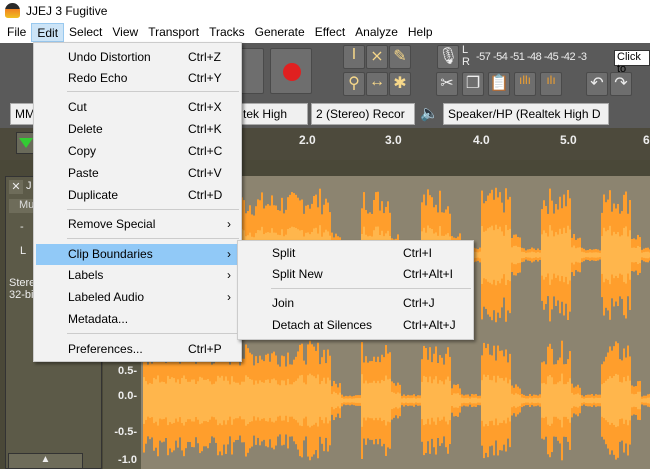 The width and height of the screenshot is (650, 469). I want to click on submenu-item-split-new: Split New Ctrl+Alt+I, so click(355, 274).